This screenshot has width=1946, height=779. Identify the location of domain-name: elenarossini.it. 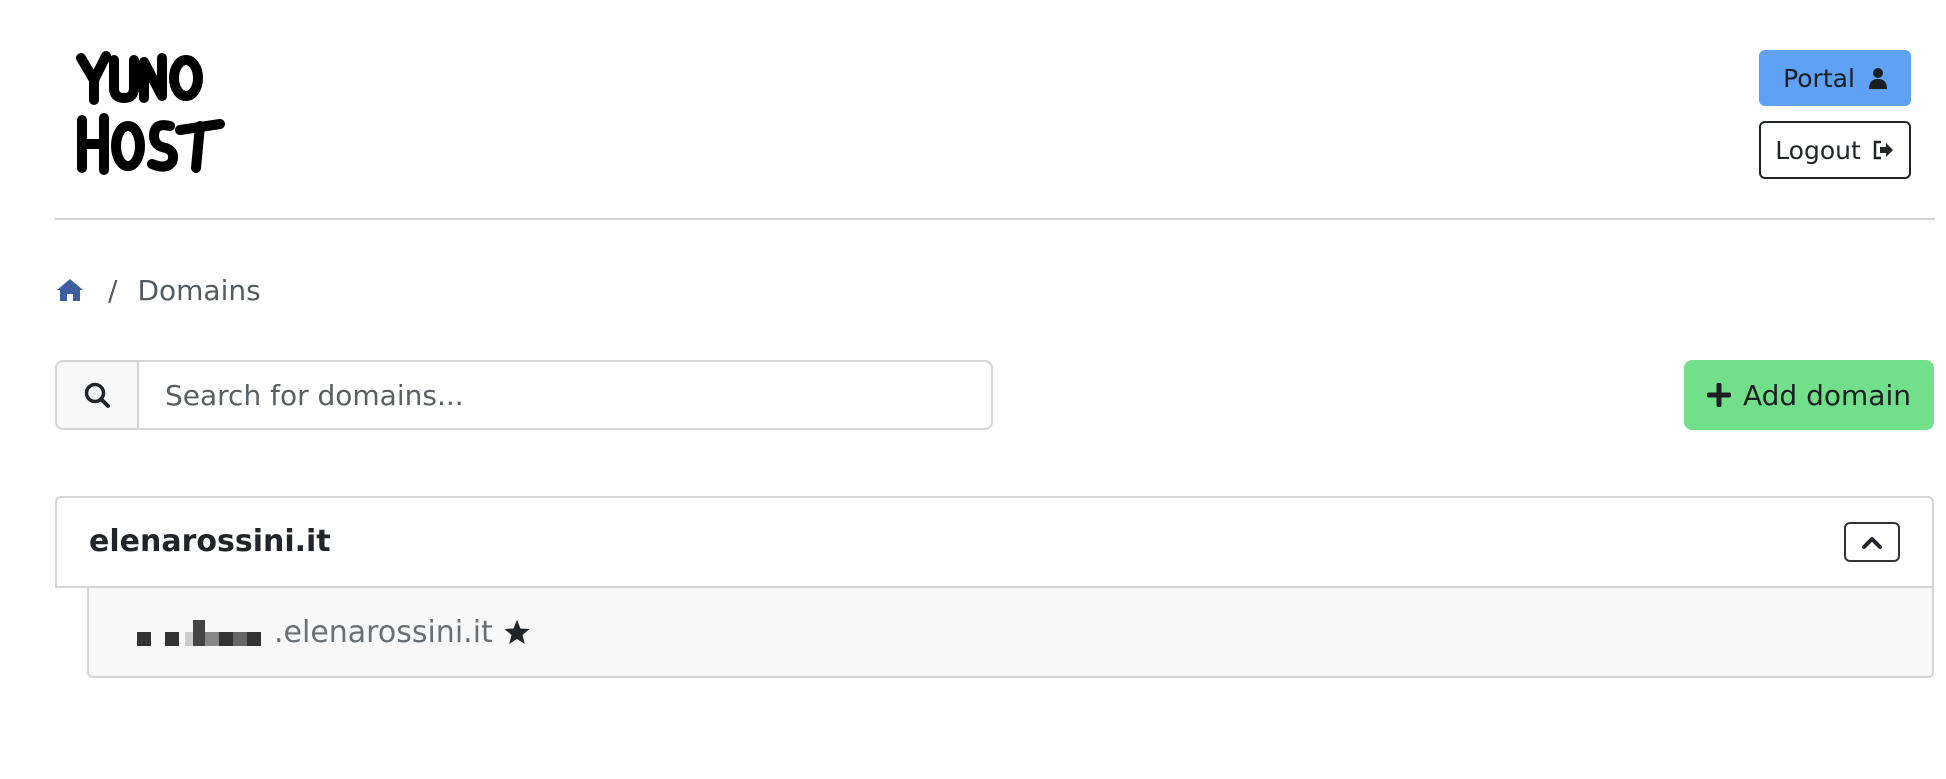
(210, 541).